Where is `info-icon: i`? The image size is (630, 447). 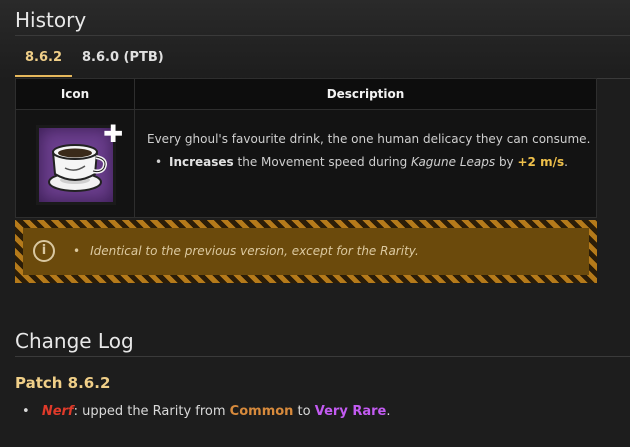 info-icon: i is located at coordinates (44, 251).